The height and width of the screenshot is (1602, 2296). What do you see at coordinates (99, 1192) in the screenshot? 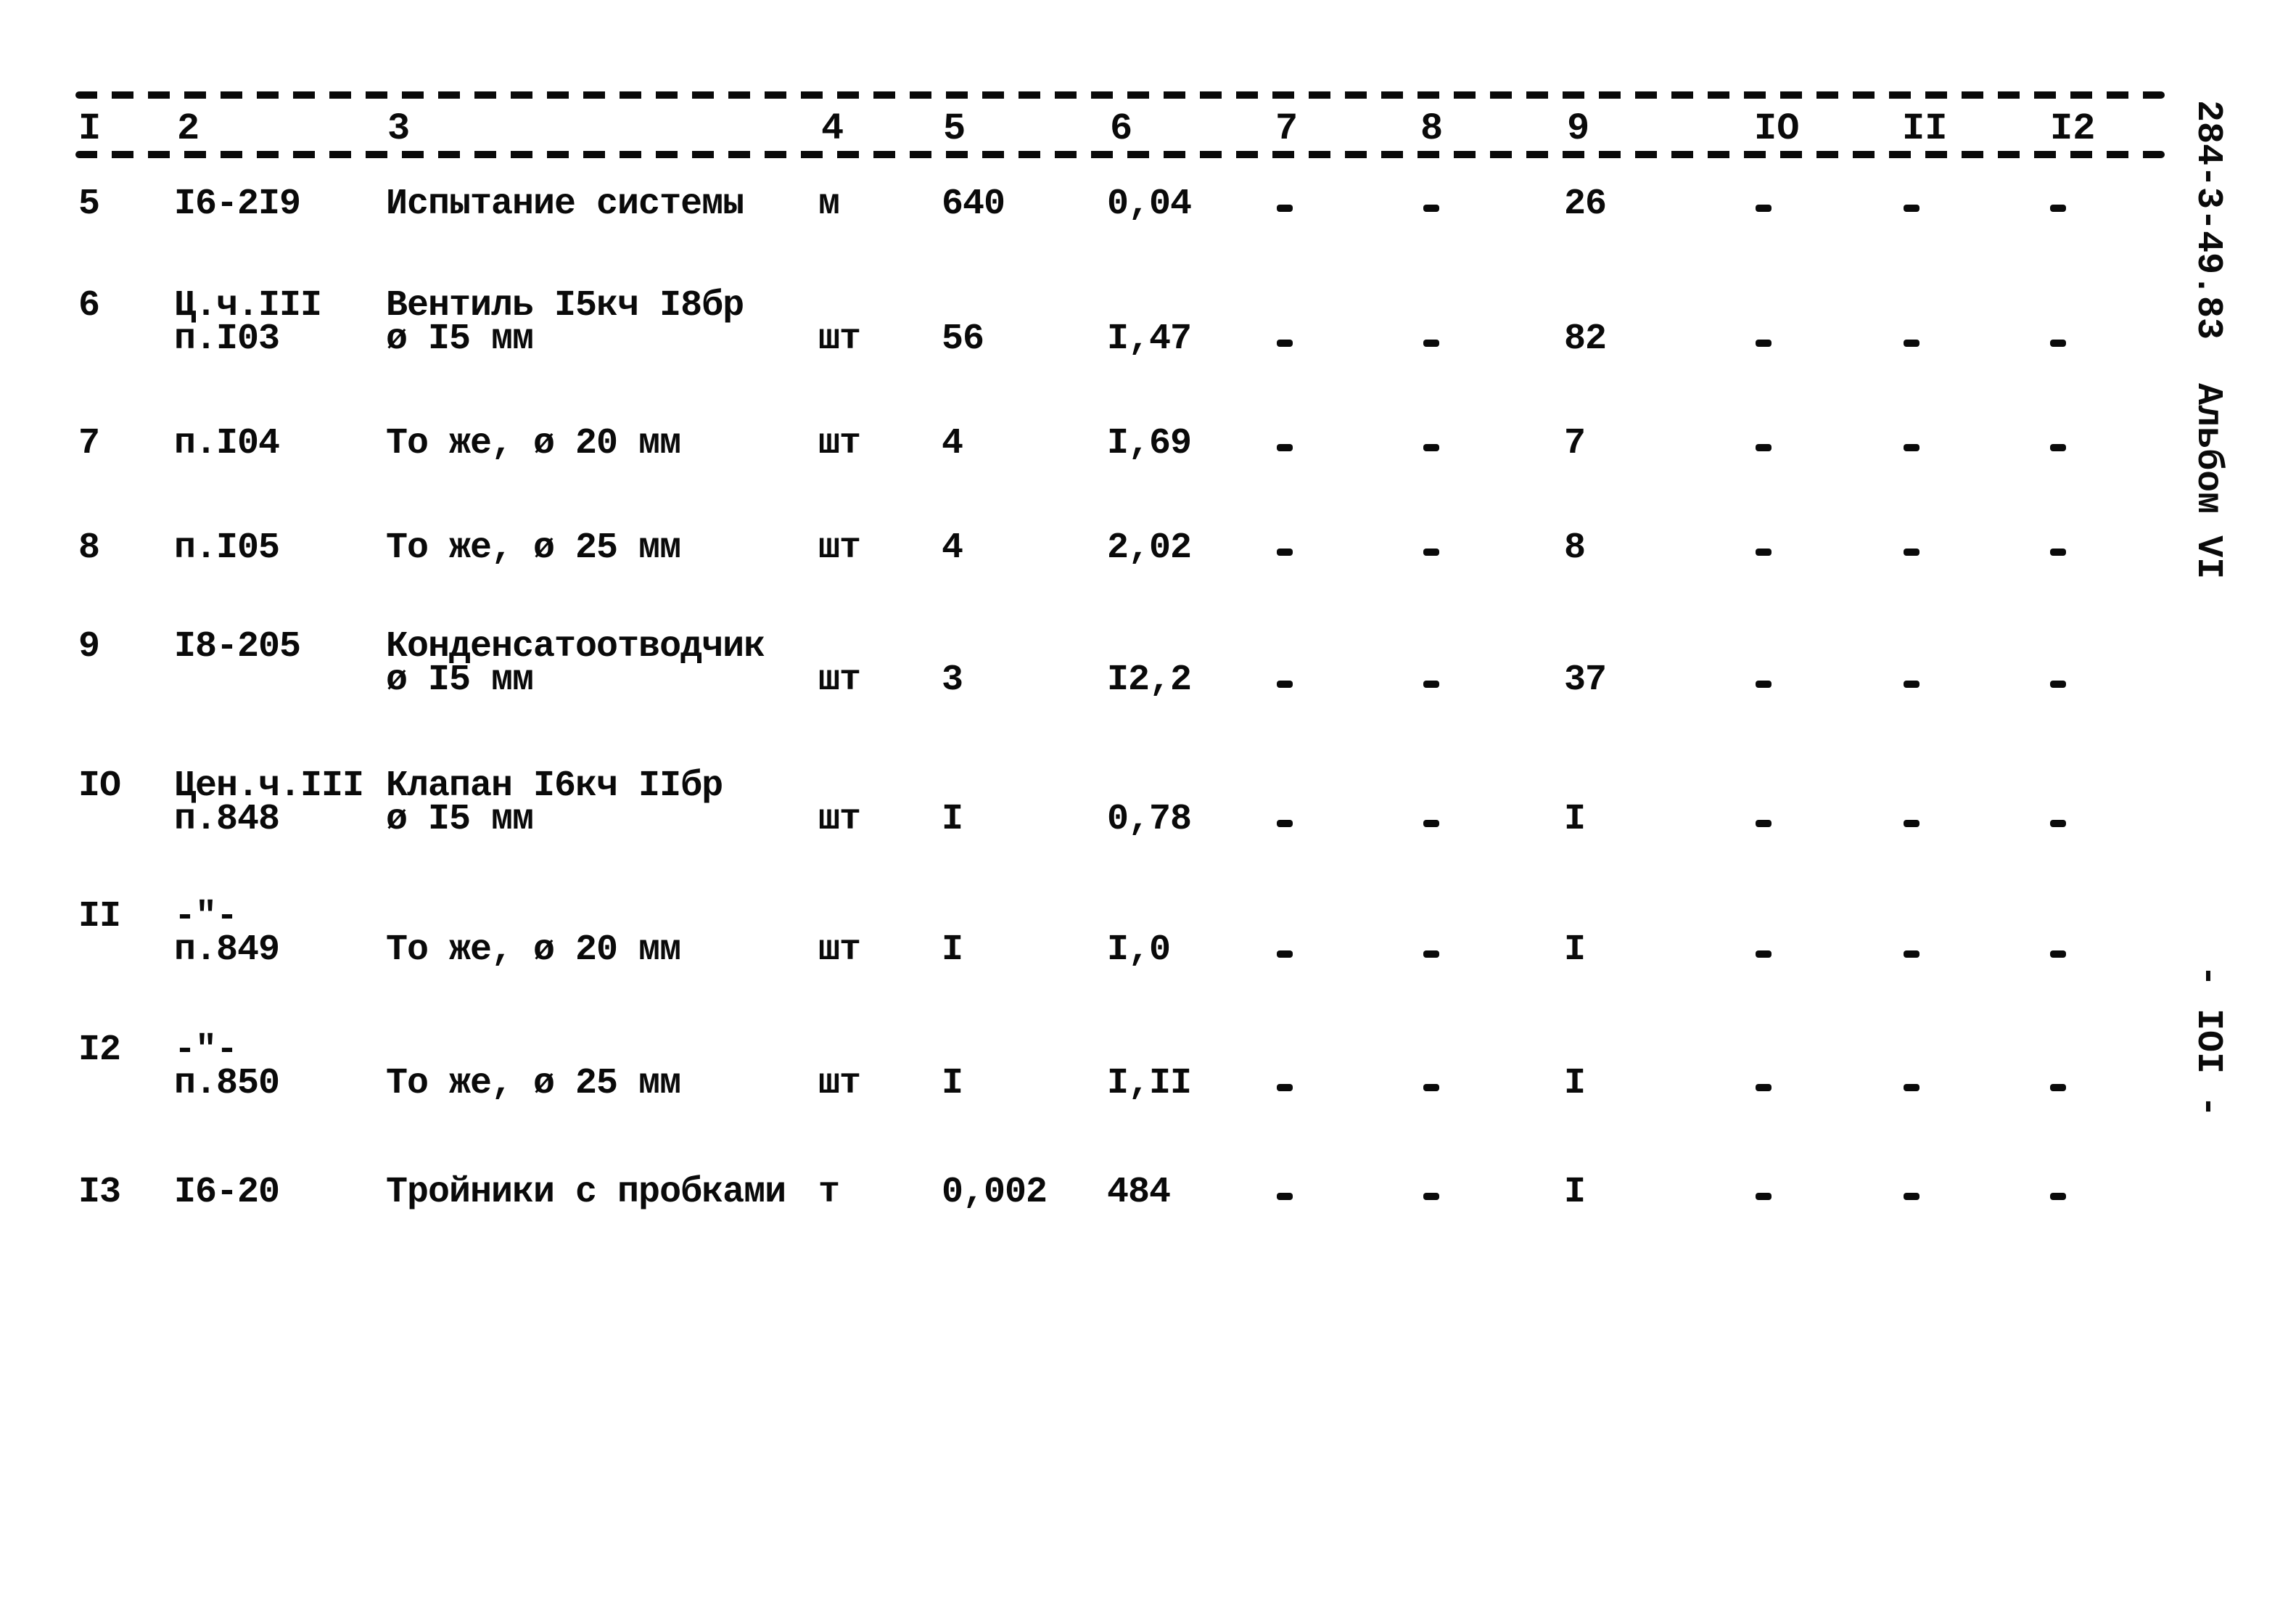
I see `row-number: I3` at bounding box center [99, 1192].